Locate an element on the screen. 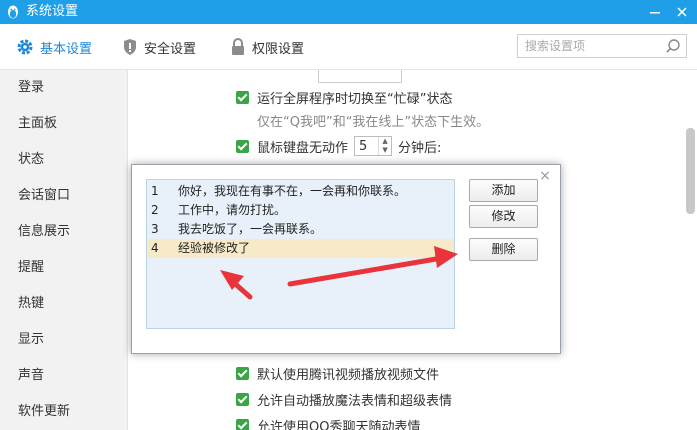 Image resolution: width=697 pixels, height=430 pixels. reply-text: 经验被修改了 is located at coordinates (214, 248).